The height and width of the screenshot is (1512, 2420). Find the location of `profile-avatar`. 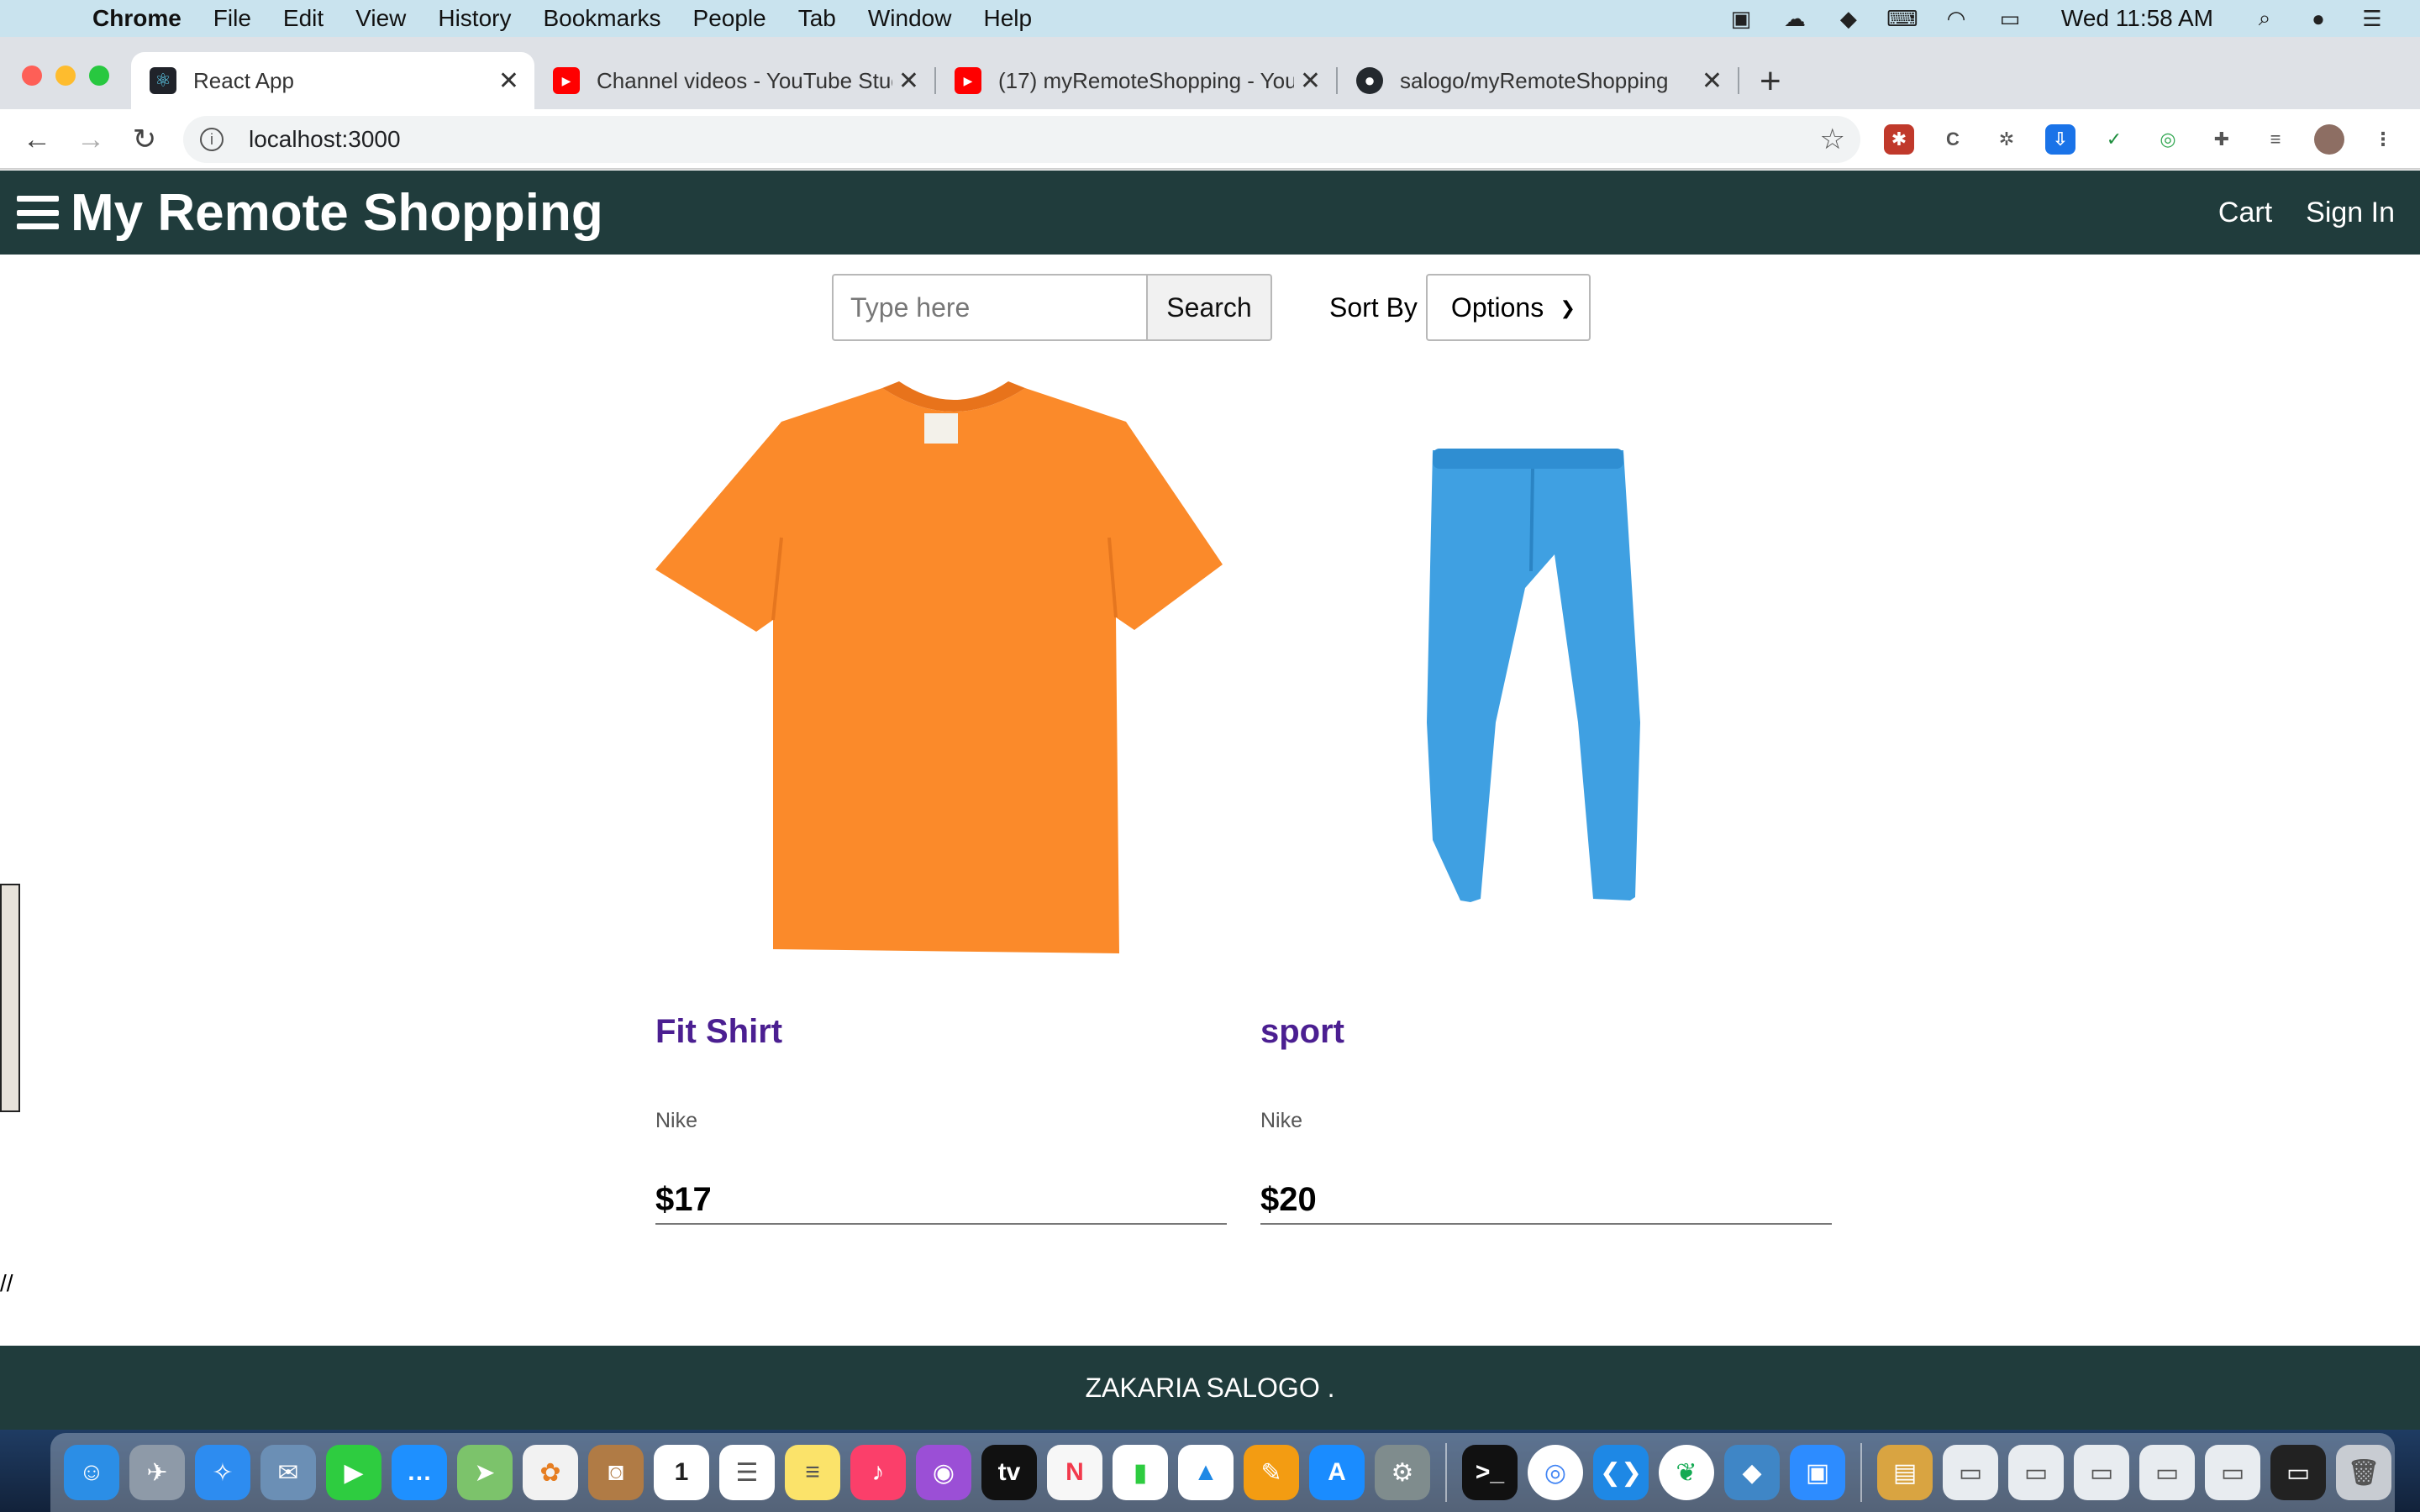

profile-avatar is located at coordinates (2329, 139).